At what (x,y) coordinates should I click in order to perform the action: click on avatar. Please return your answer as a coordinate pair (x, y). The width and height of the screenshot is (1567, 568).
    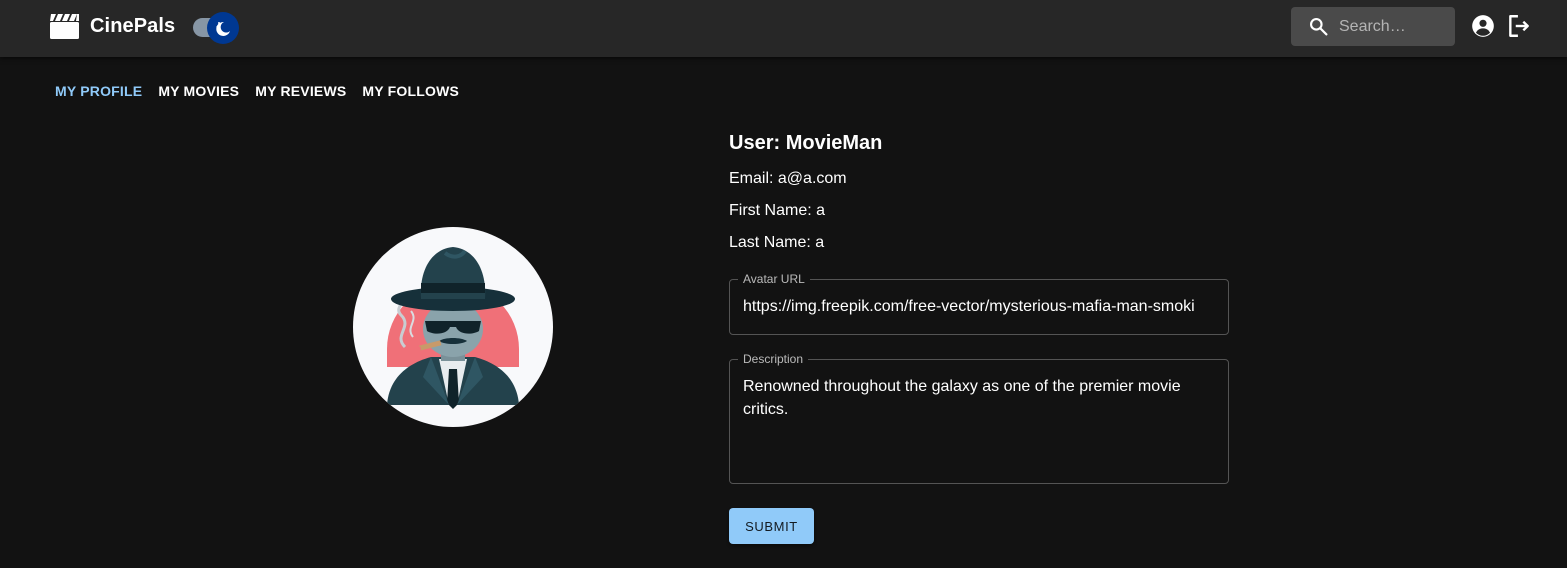
    Looking at the image, I should click on (453, 327).